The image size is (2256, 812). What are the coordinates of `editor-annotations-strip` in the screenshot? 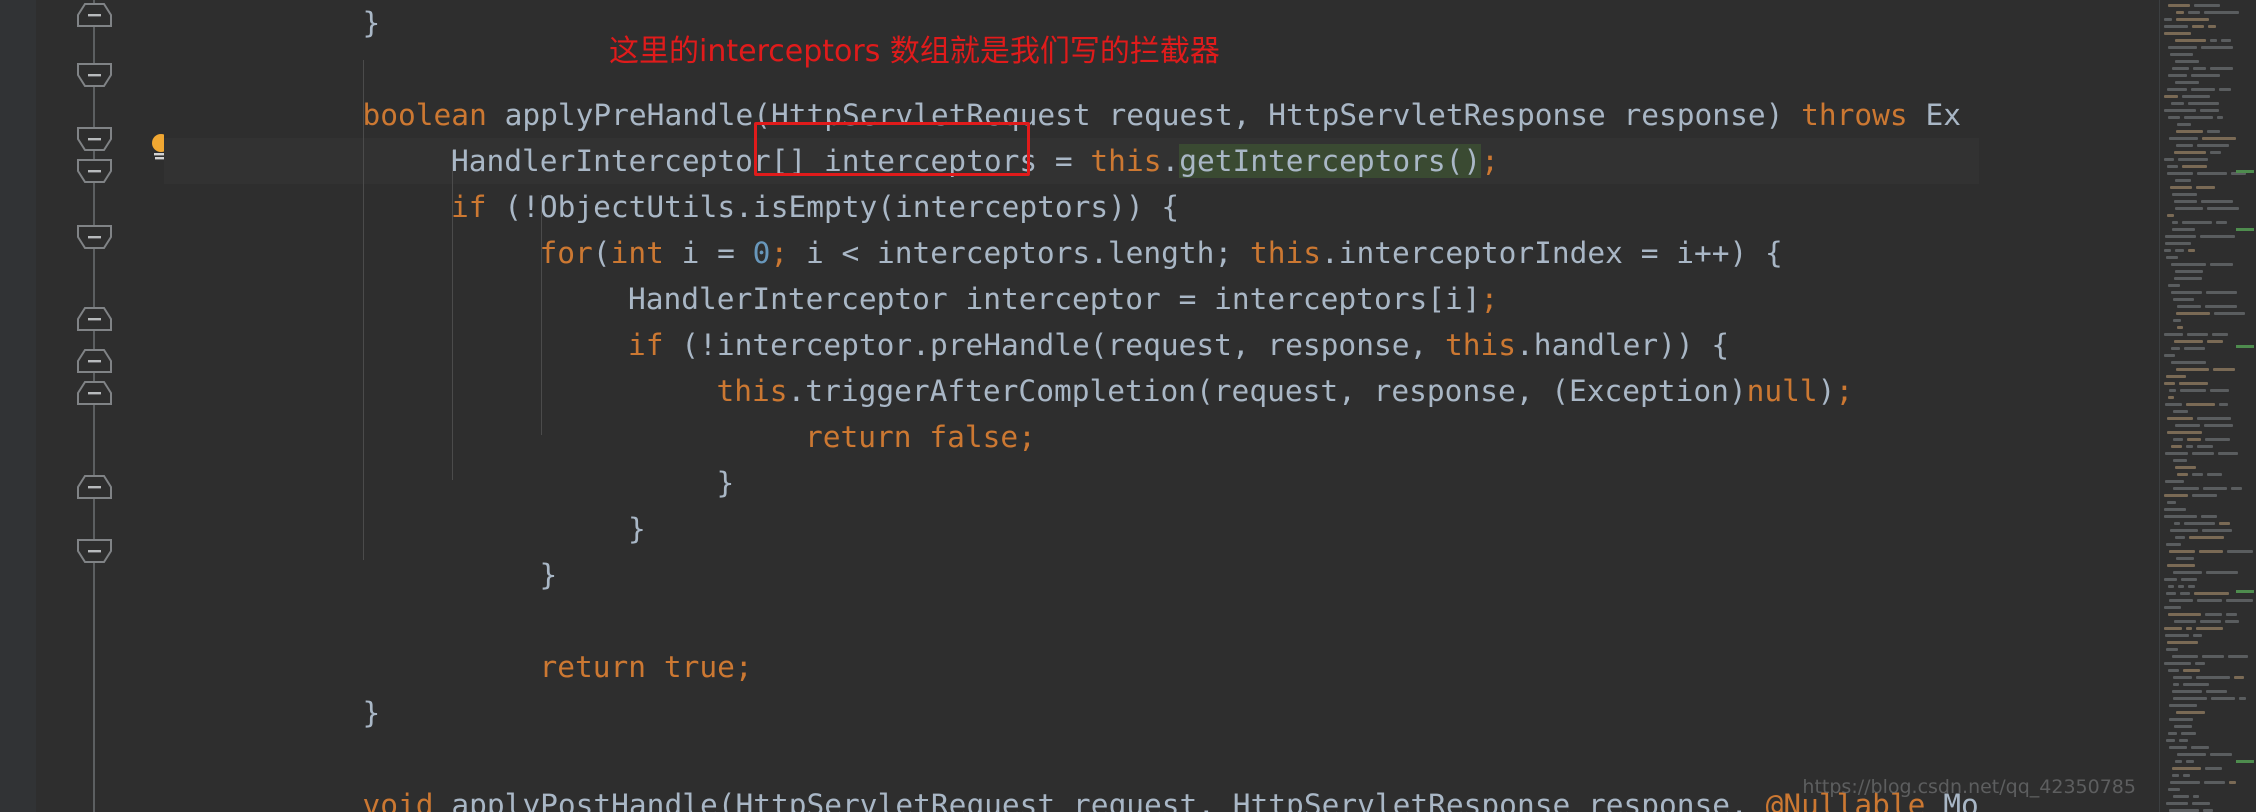 It's located at (18, 406).